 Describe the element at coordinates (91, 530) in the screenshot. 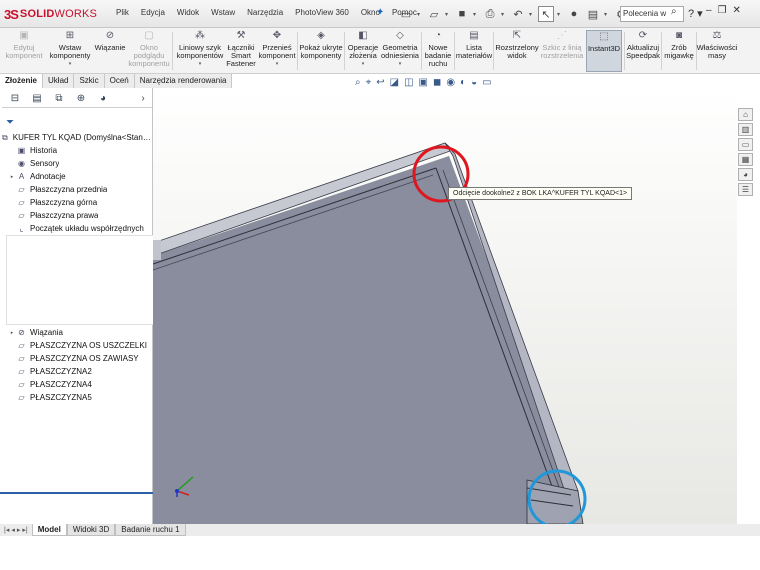

I see `tab-3d-views: Widoki 3D` at that location.